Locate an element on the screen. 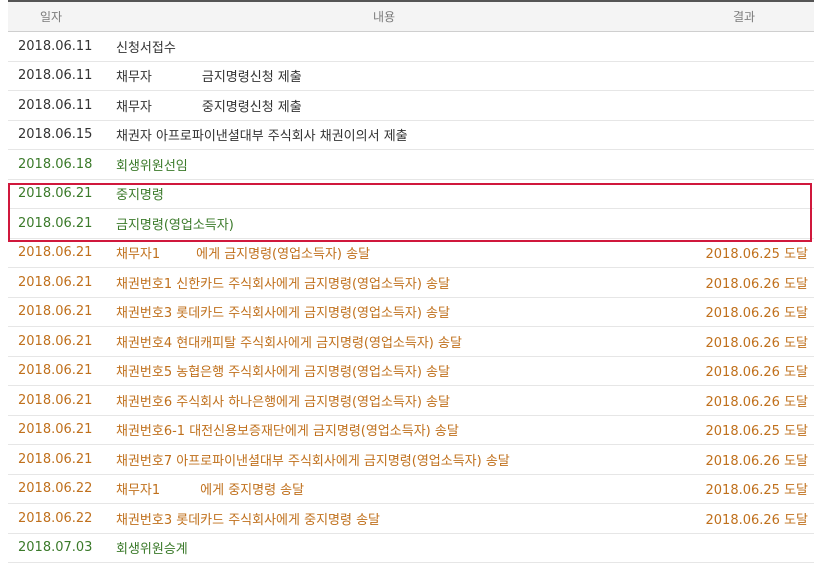 The height and width of the screenshot is (579, 820). table-row: 2018.06.18 회생위원선임 is located at coordinates (411, 165).